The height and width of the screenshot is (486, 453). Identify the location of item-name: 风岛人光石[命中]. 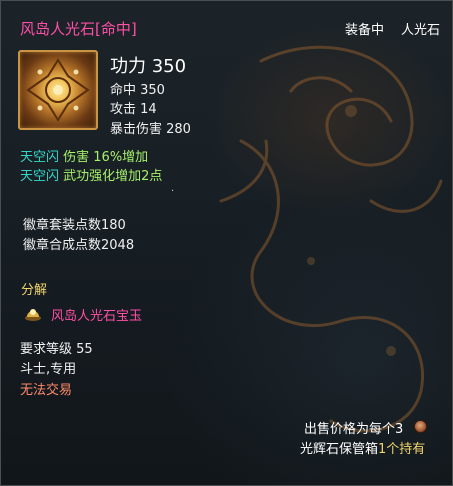
(78, 29).